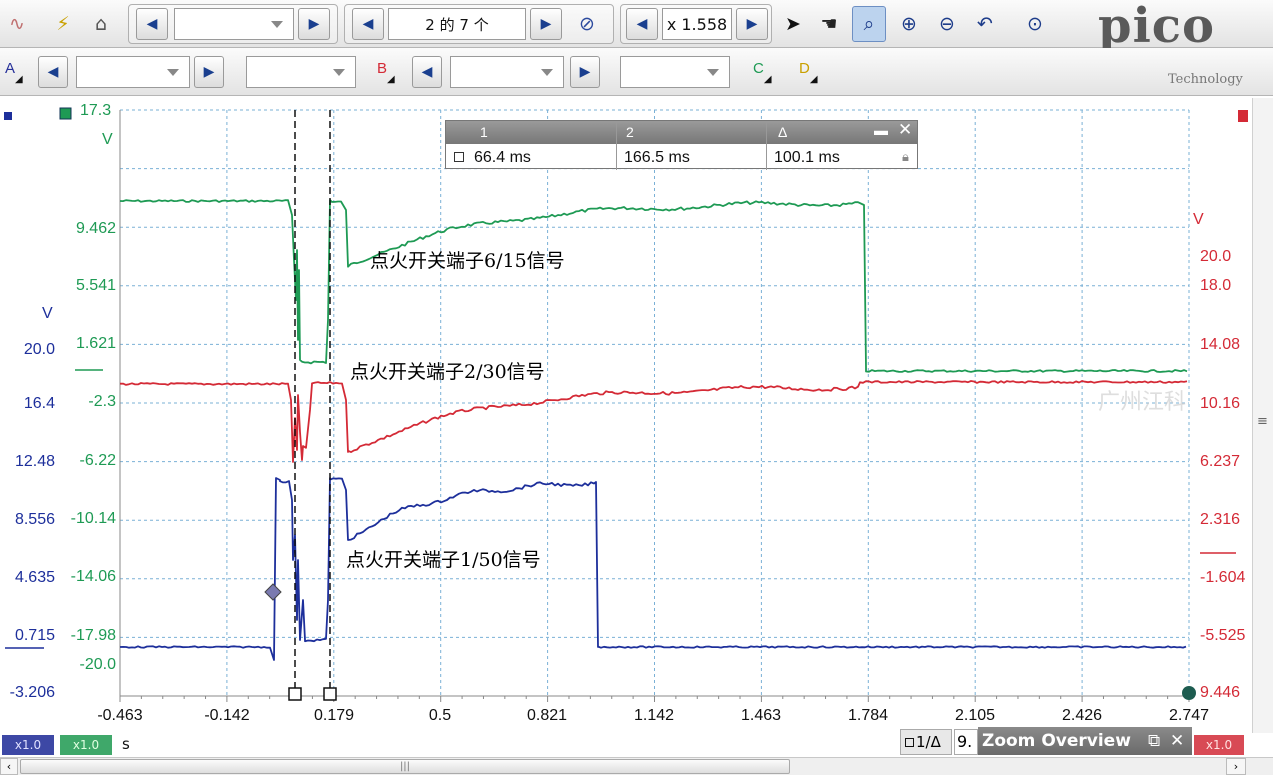 This screenshot has height=775, width=1273. What do you see at coordinates (1085, 741) in the screenshot?
I see `zoom-overview-panel: Zoom Overview ⧉ ✕` at bounding box center [1085, 741].